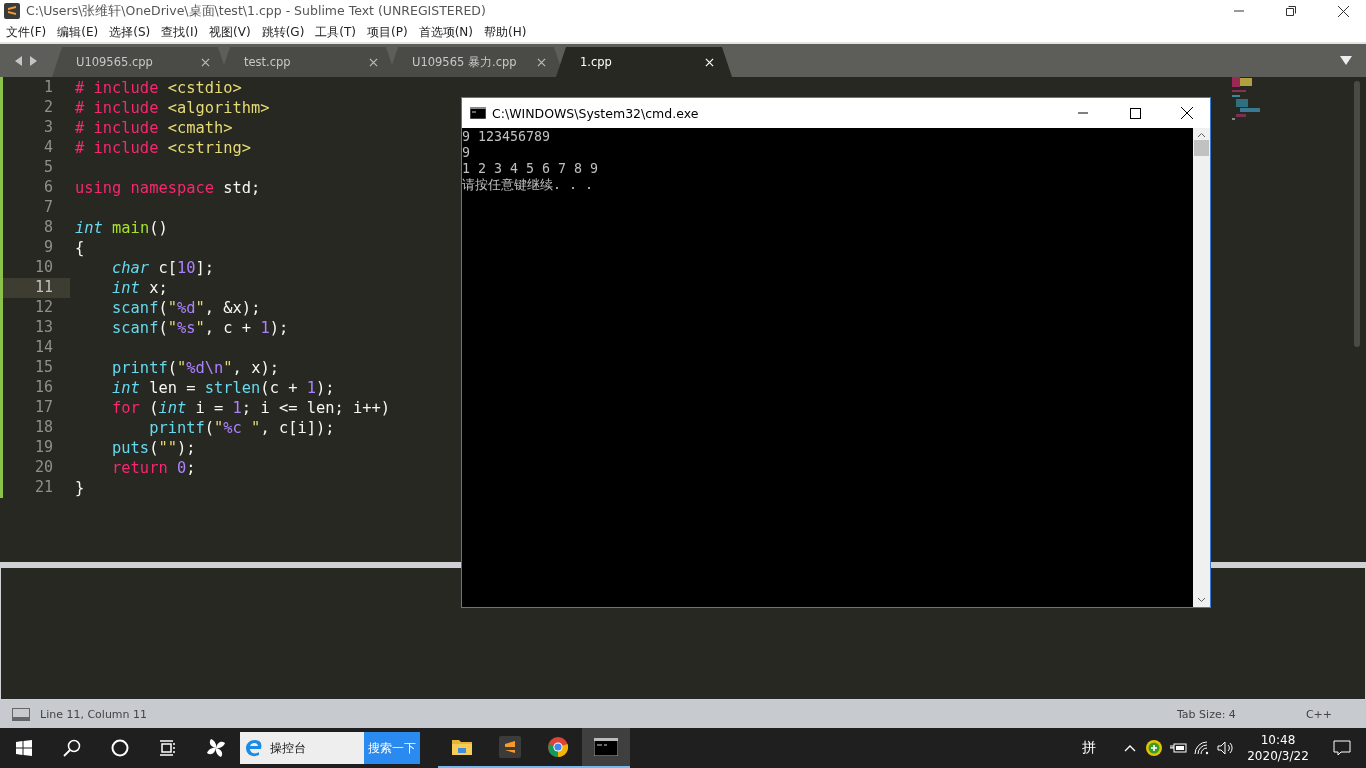 The width and height of the screenshot is (1366, 768). I want to click on code-line: using namespace std;, so click(167, 188).